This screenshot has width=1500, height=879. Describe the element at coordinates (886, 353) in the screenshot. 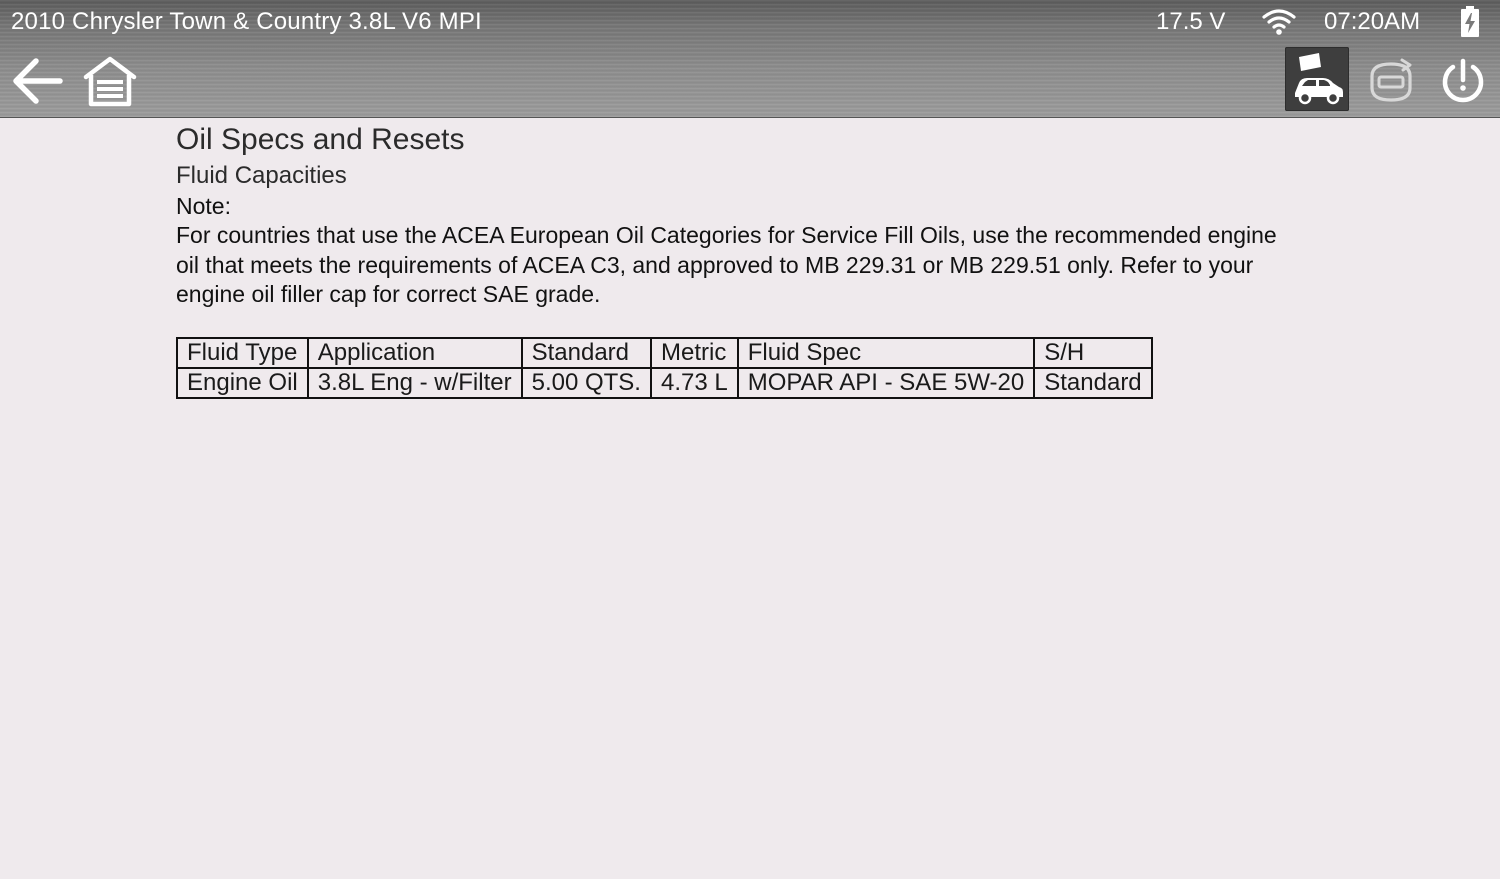

I see `column-header: Fluid Spec` at that location.